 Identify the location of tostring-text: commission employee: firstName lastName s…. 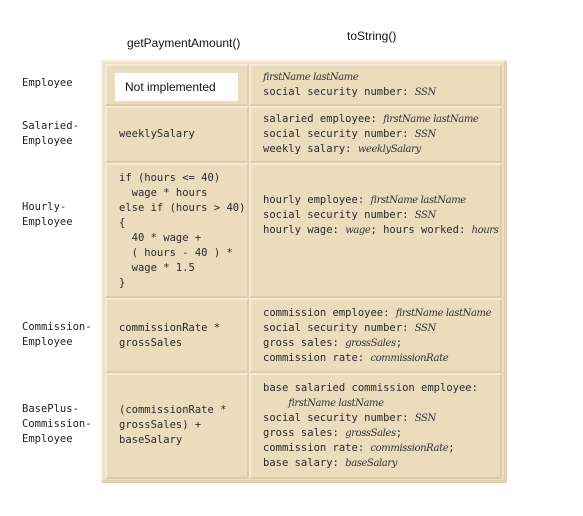
(377, 336).